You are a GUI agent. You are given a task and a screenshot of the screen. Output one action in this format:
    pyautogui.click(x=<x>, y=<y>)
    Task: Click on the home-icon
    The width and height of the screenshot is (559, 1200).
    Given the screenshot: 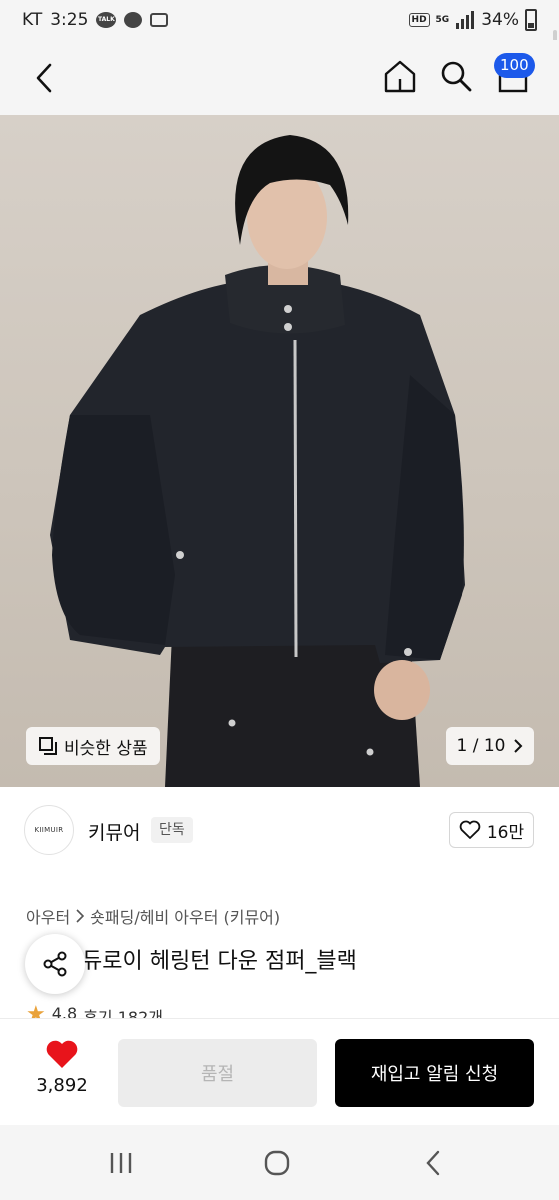 What is the action you would take?
    pyautogui.click(x=400, y=76)
    